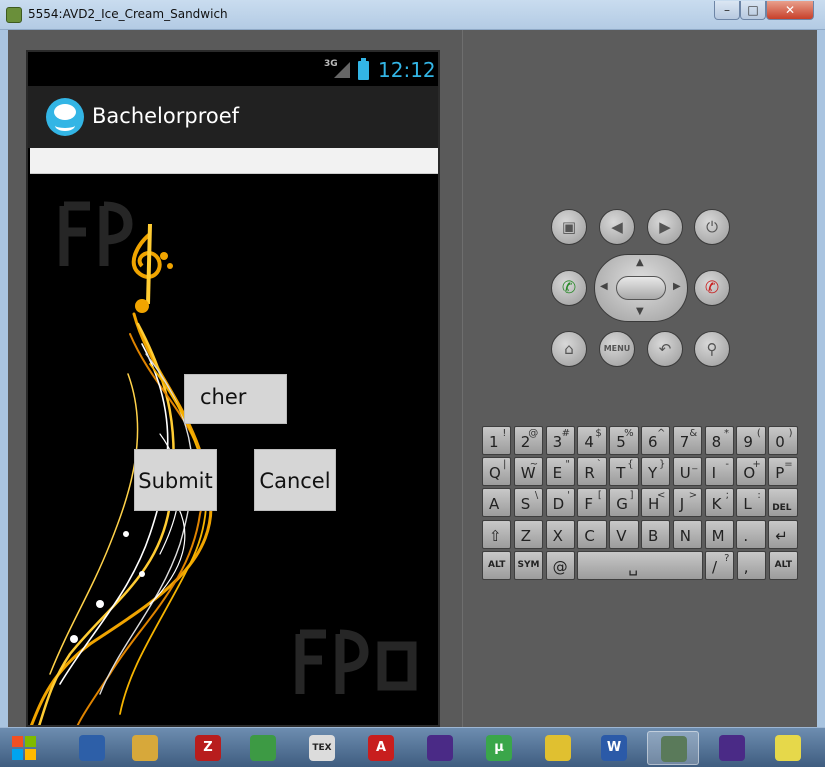  I want to click on key-label: E, so click(557, 473).